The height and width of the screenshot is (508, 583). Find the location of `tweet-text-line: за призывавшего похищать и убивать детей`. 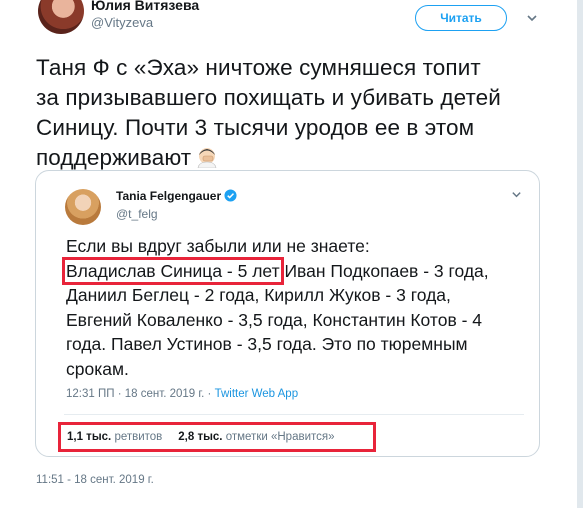

tweet-text-line: за призывавшего похищать и убивать детей is located at coordinates (268, 97).